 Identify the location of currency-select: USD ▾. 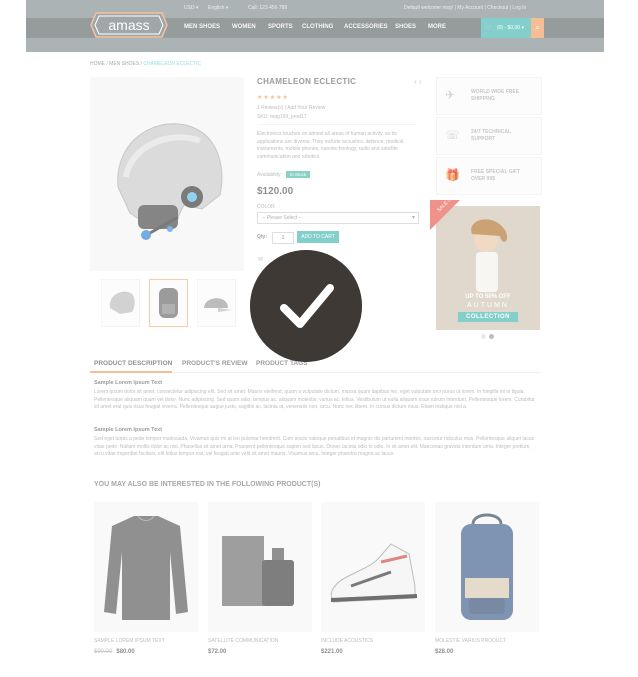
(191, 8).